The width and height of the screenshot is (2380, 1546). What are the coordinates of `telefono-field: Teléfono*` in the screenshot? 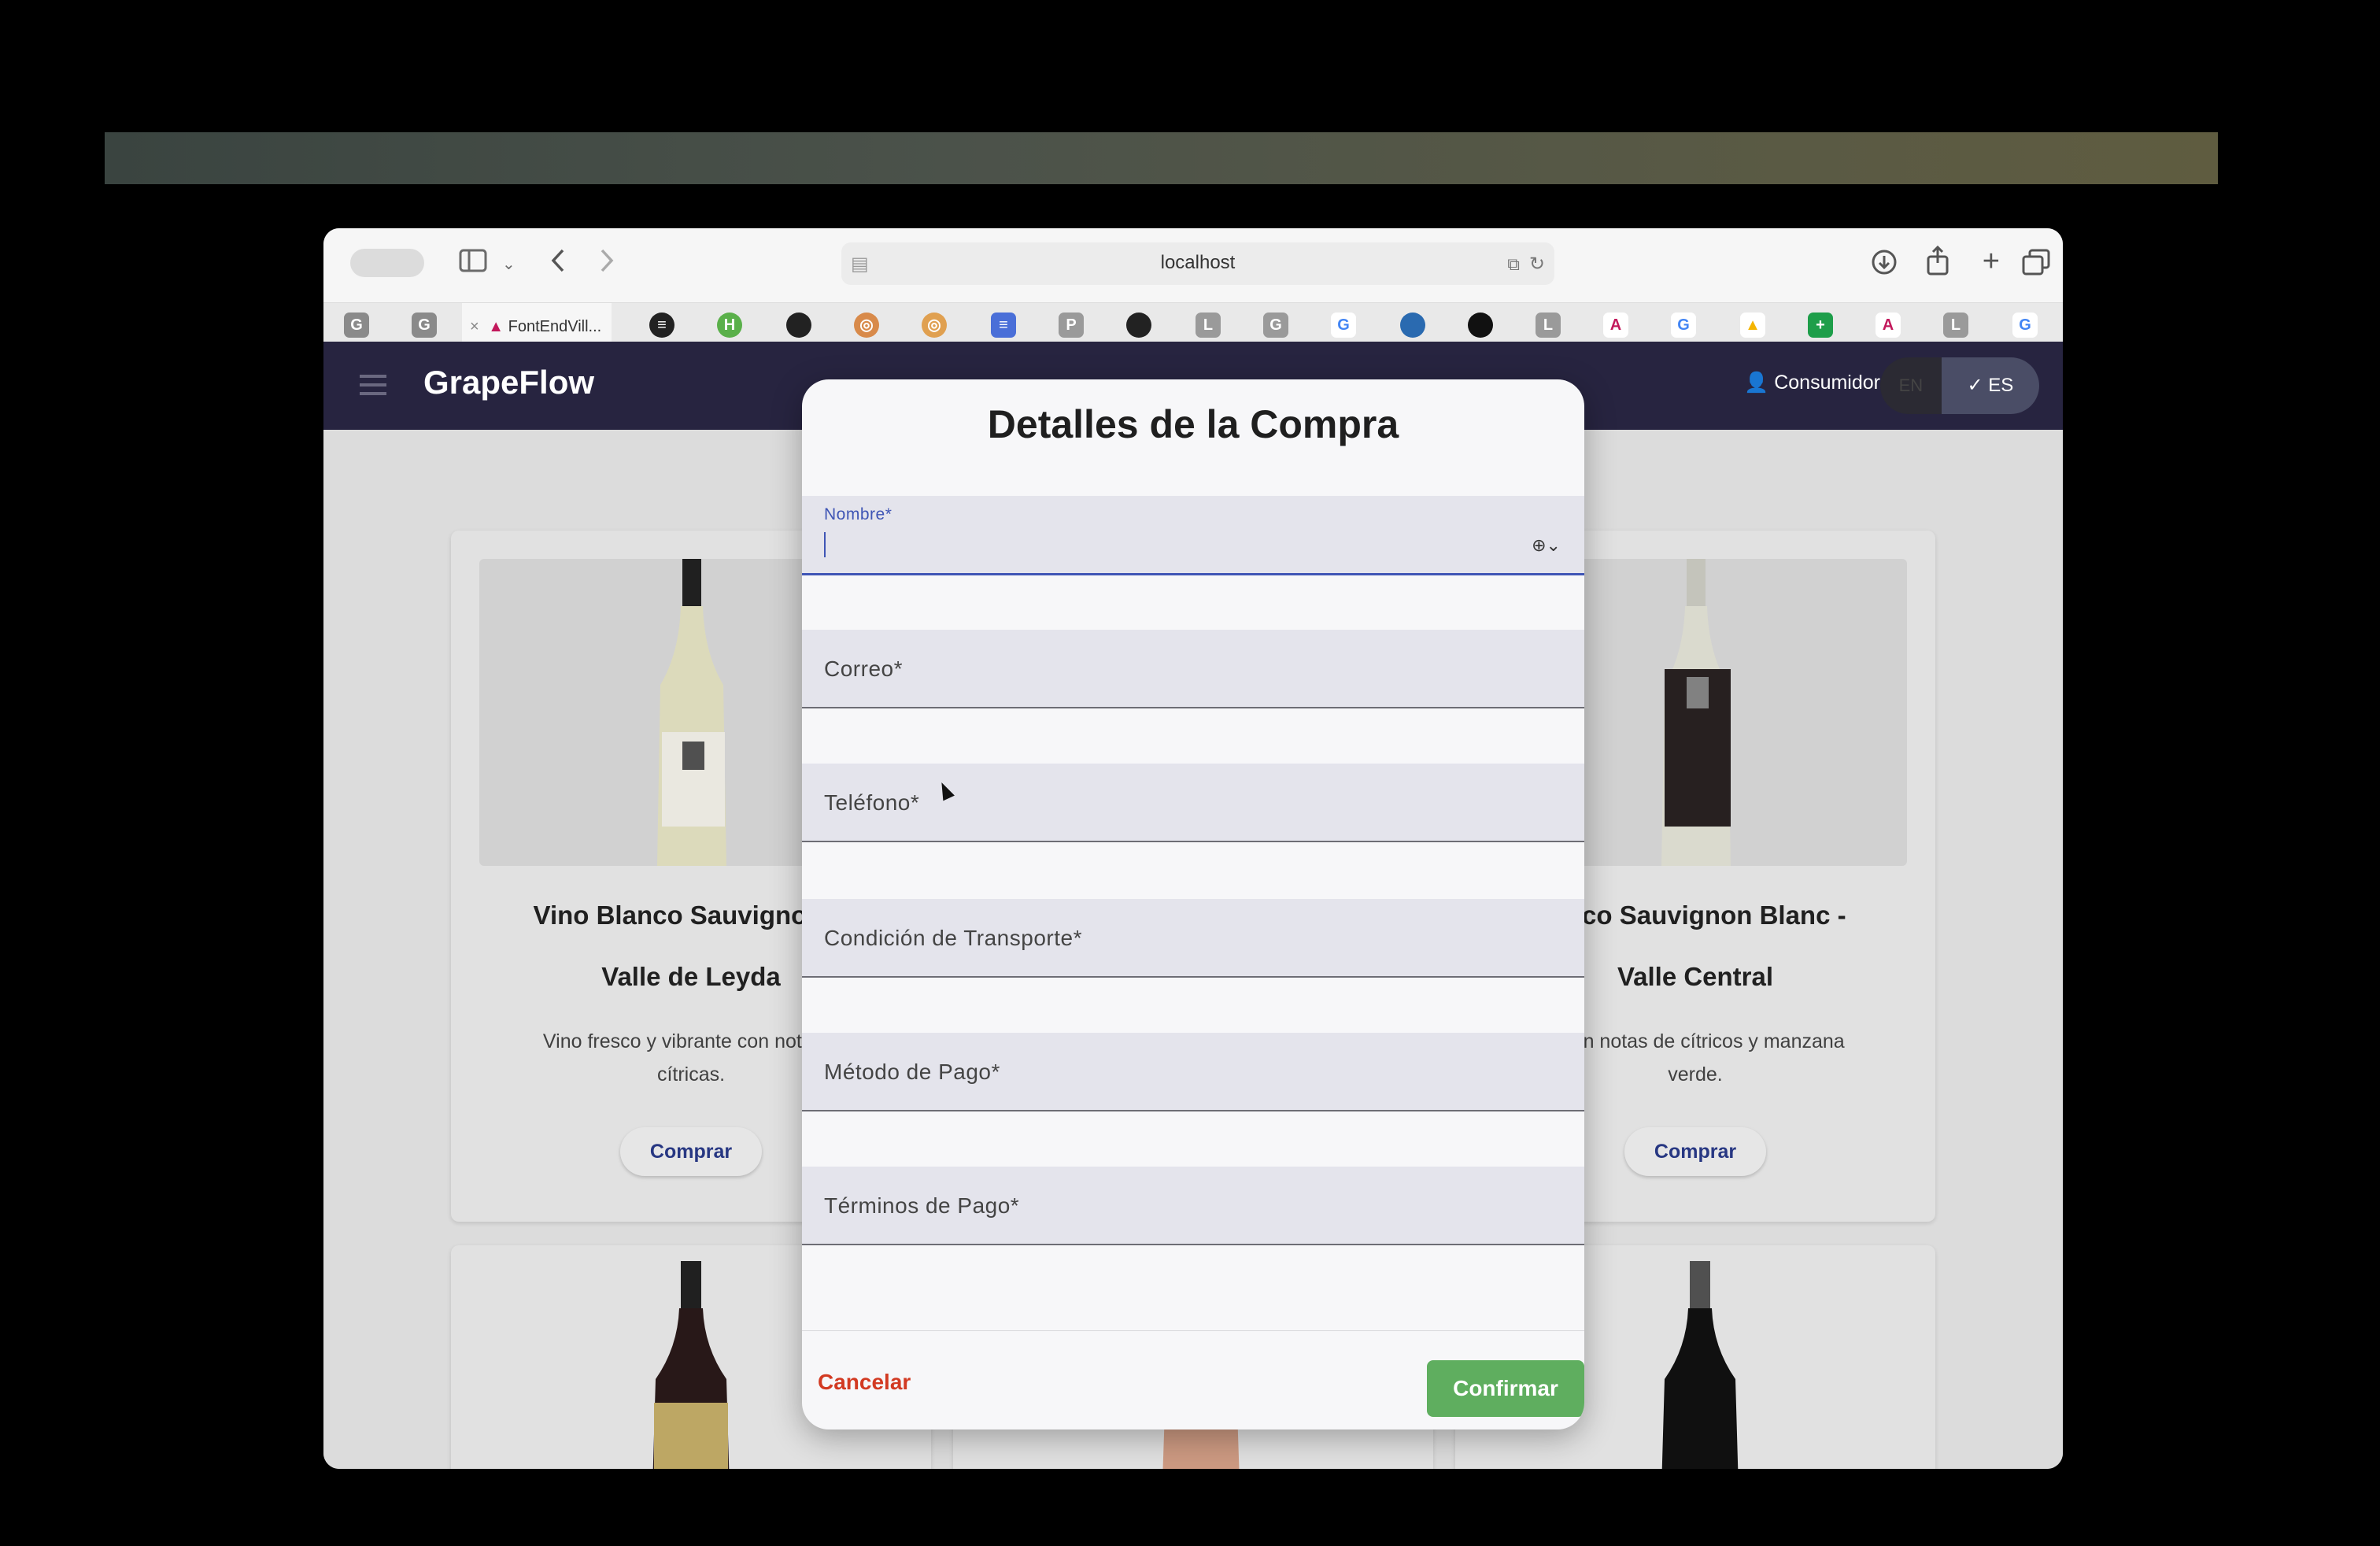 It's located at (1193, 803).